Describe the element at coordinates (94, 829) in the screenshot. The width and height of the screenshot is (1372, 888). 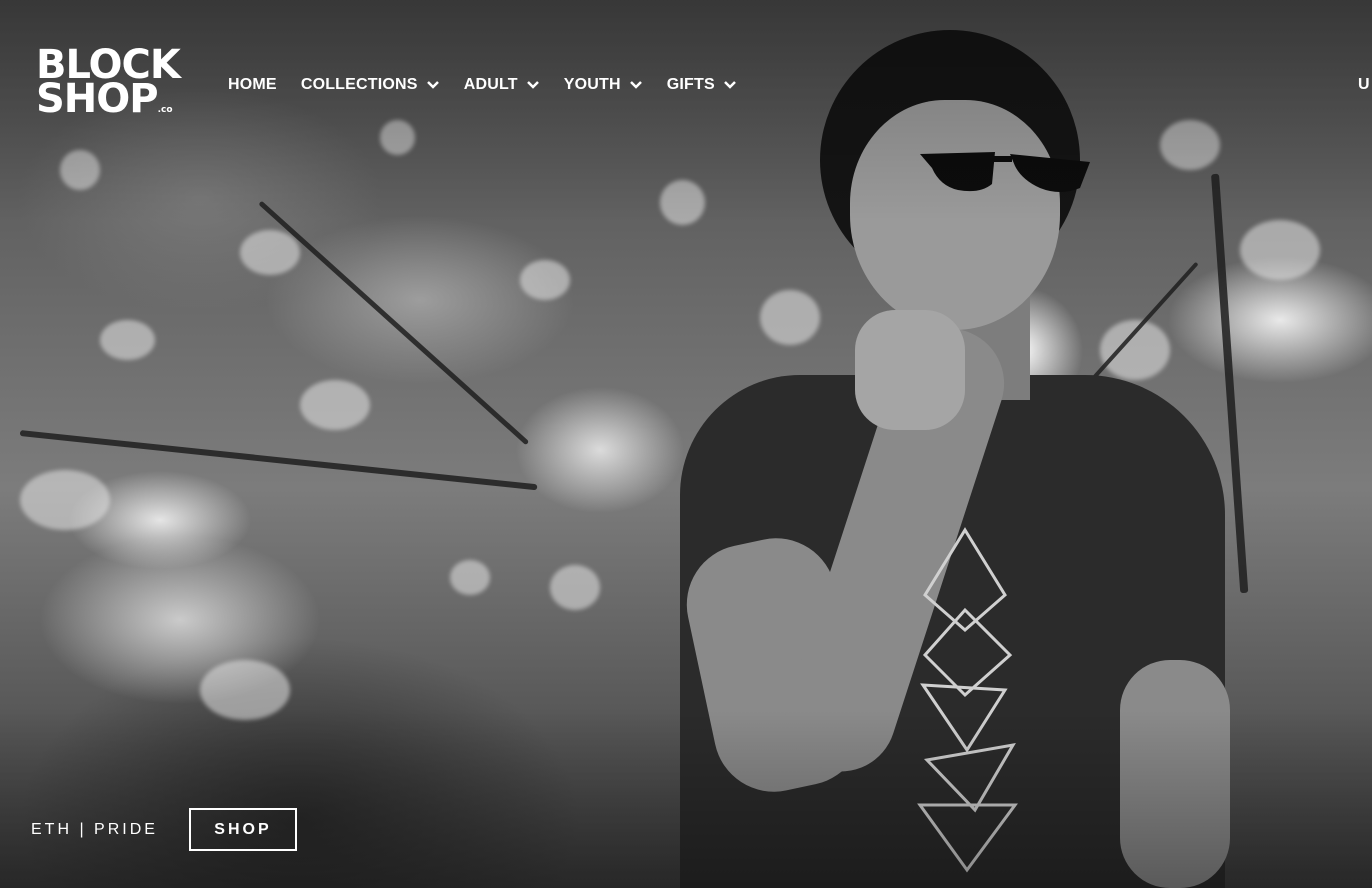
I see `collection-caption: ETH | PRIDE` at that location.